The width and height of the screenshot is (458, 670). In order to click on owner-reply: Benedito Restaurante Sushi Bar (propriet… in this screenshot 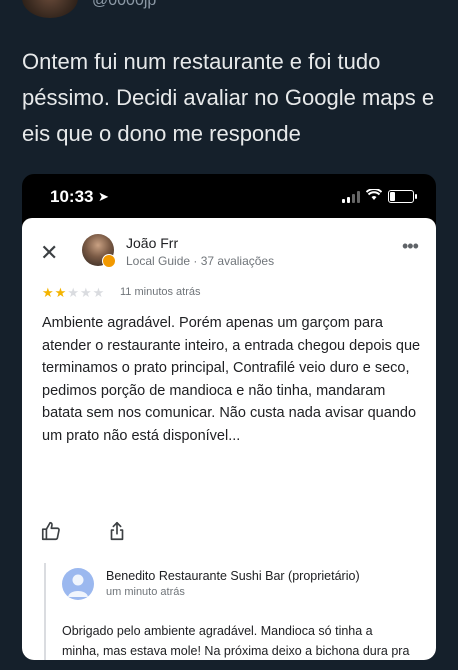, I will do `click(235, 611)`.